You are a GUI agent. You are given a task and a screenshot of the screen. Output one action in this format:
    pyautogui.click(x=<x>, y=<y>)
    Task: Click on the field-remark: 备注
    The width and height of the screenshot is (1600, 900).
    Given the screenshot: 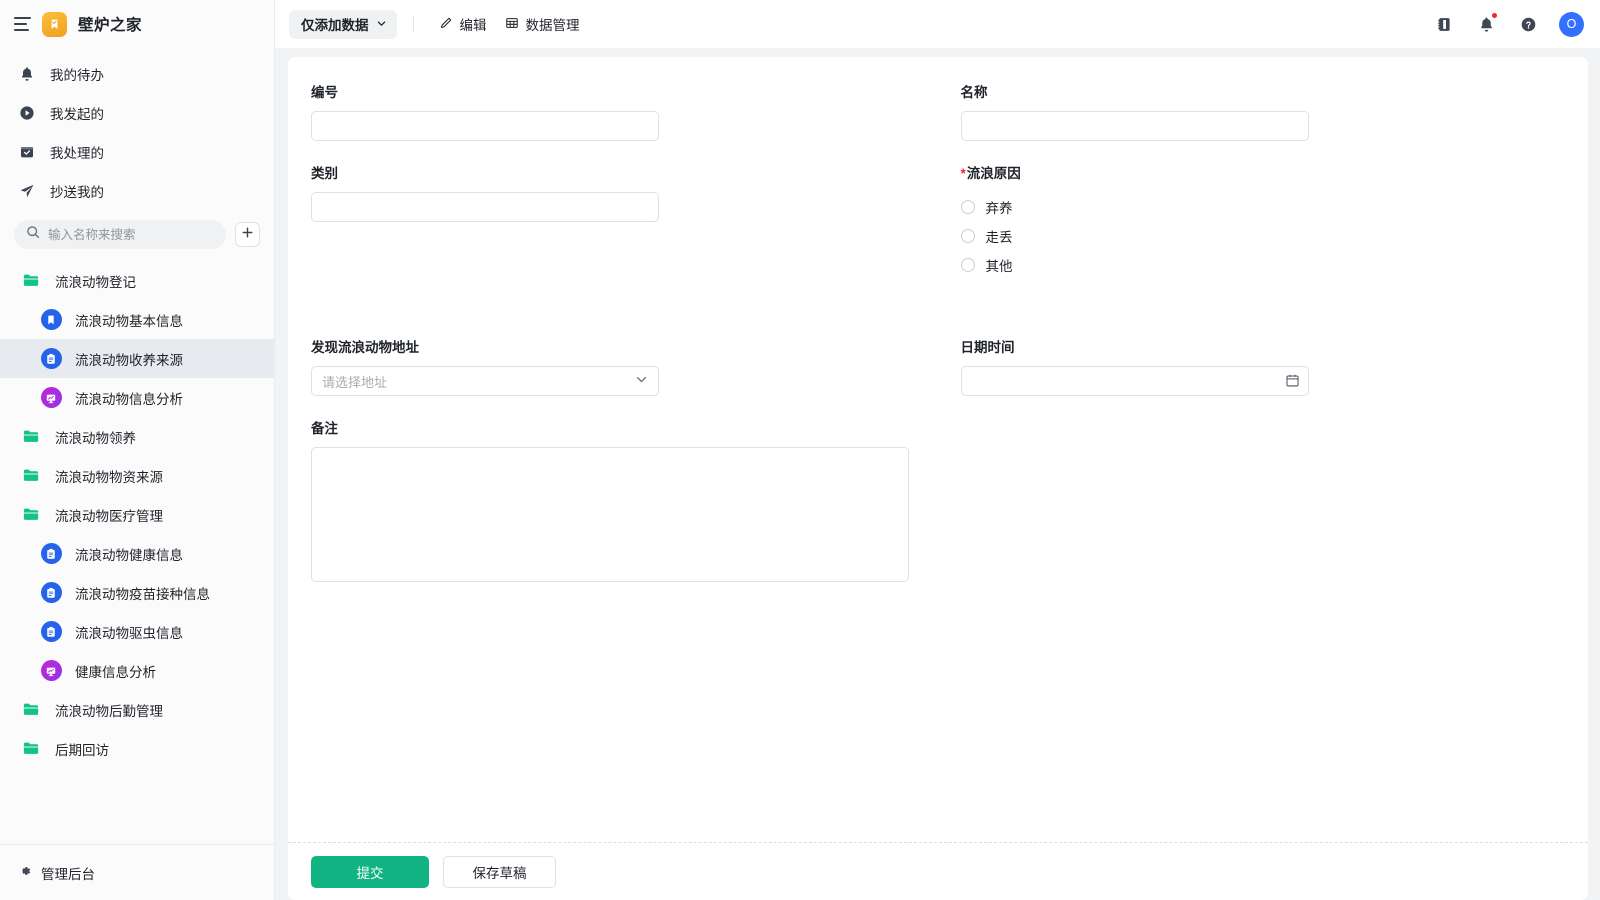 What is the action you would take?
    pyautogui.click(x=938, y=503)
    